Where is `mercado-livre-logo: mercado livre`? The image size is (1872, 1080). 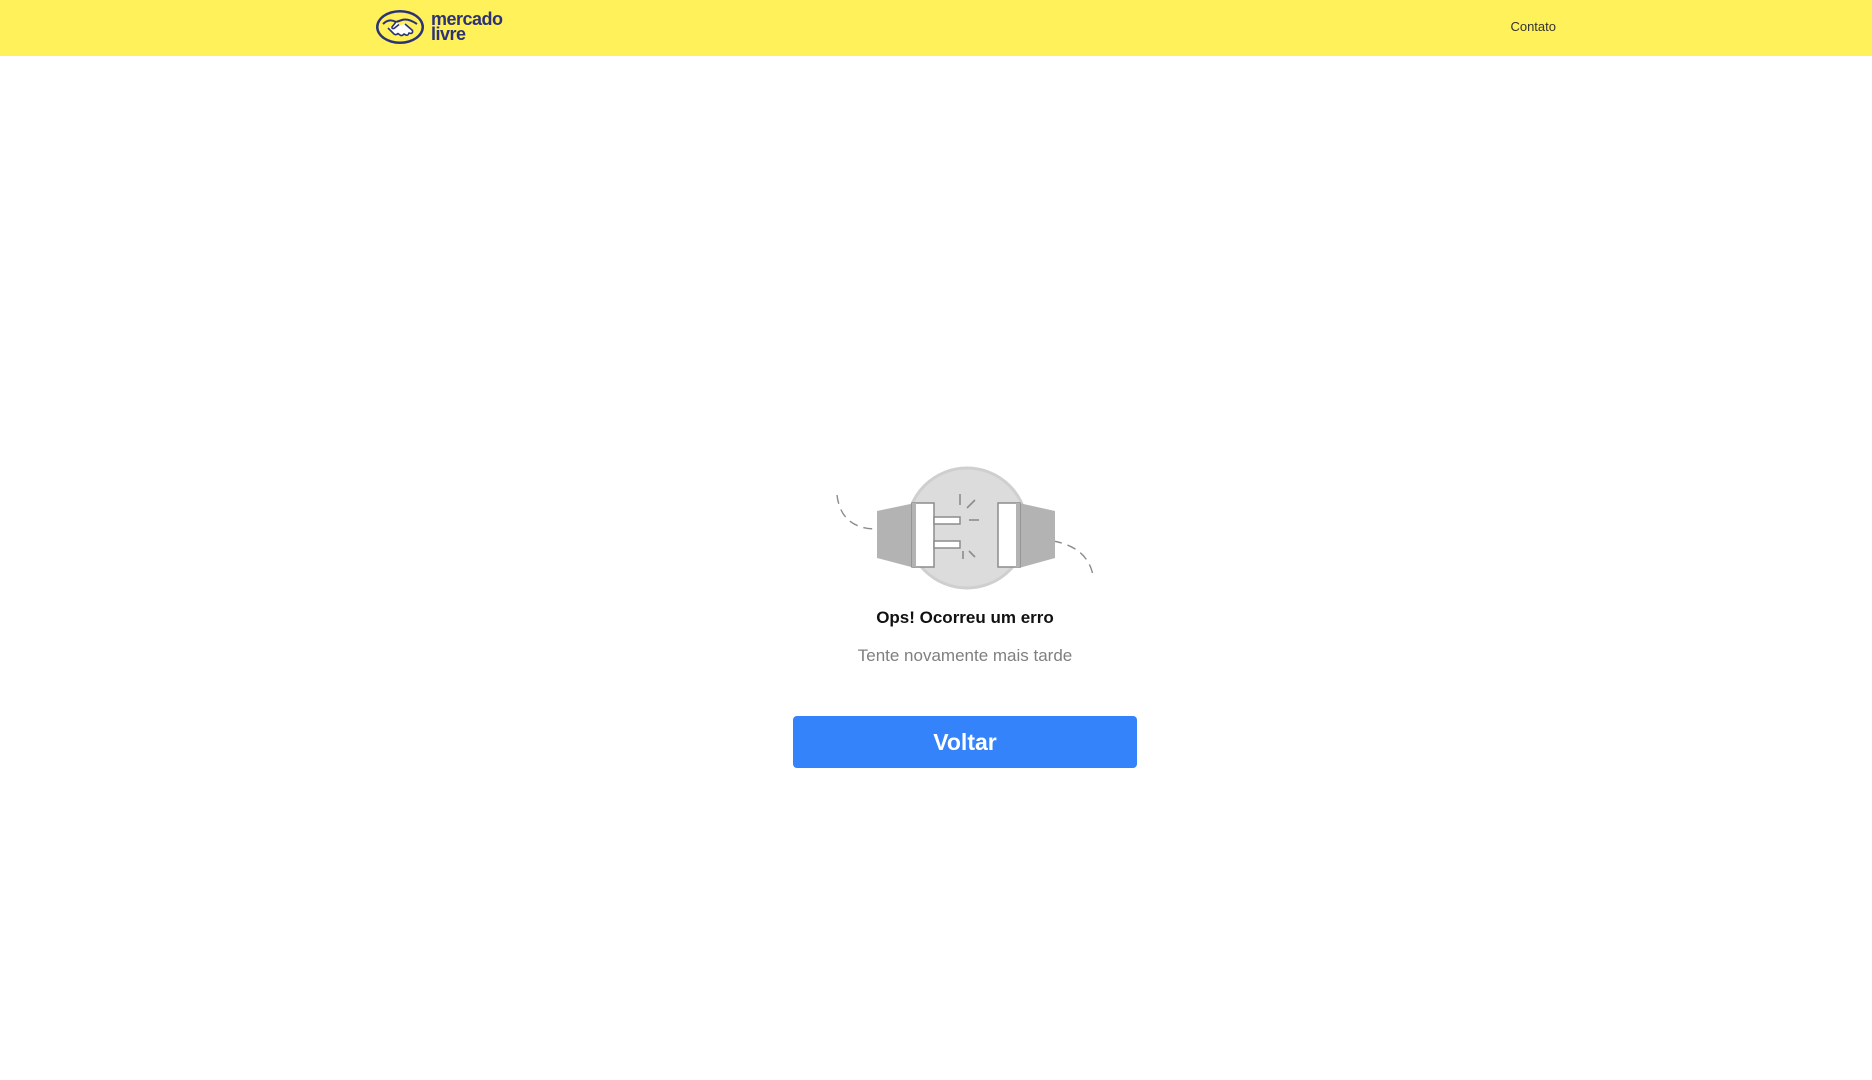
mercado-livre-logo: mercado livre is located at coordinates (439, 27).